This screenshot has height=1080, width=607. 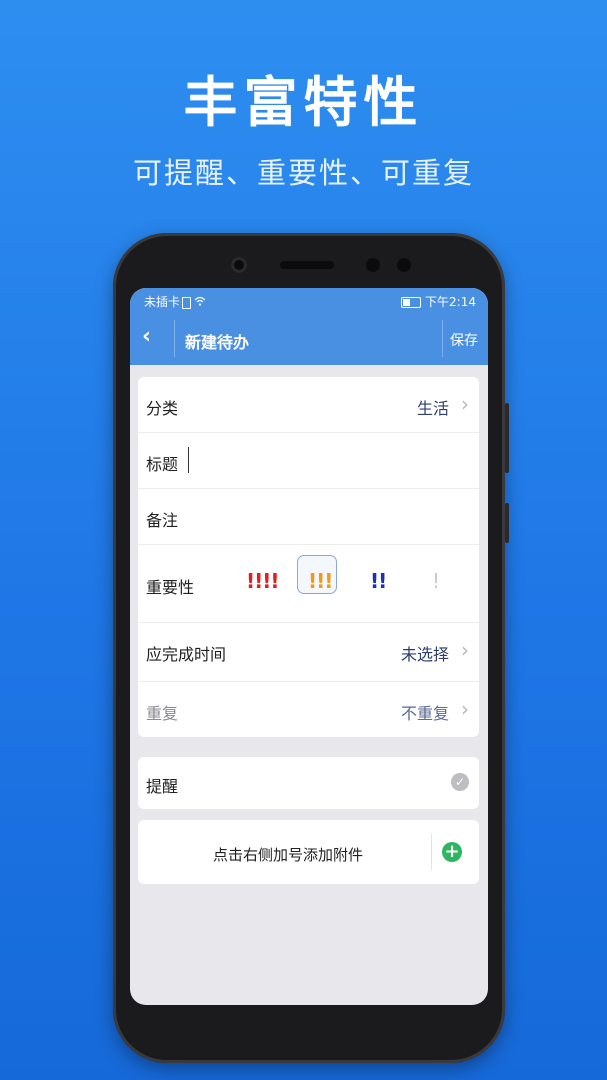 I want to click on category-row: 分类 生活 ›, so click(x=308, y=405).